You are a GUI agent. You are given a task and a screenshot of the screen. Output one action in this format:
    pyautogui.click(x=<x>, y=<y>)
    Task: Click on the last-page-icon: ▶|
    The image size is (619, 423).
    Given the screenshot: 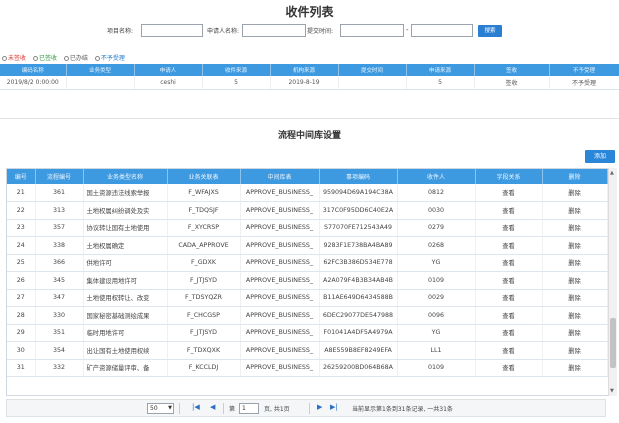 What is the action you would take?
    pyautogui.click(x=334, y=407)
    